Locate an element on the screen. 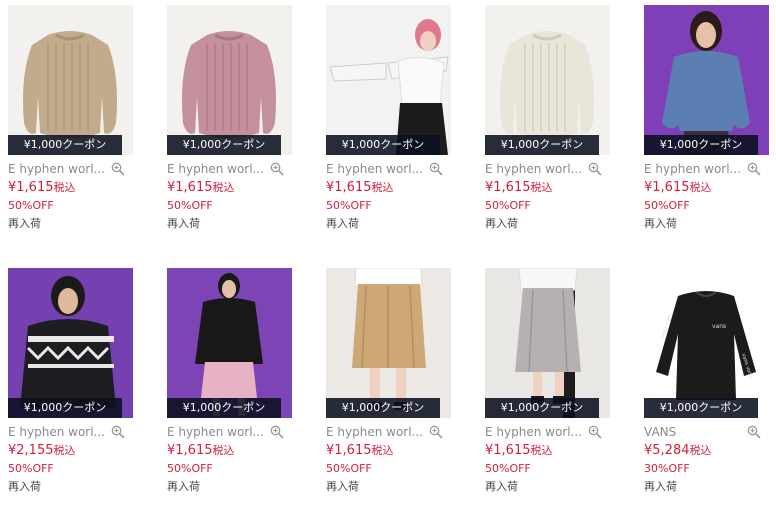 The height and width of the screenshot is (509, 776). pink-cable-knit-sweater is located at coordinates (229, 80).